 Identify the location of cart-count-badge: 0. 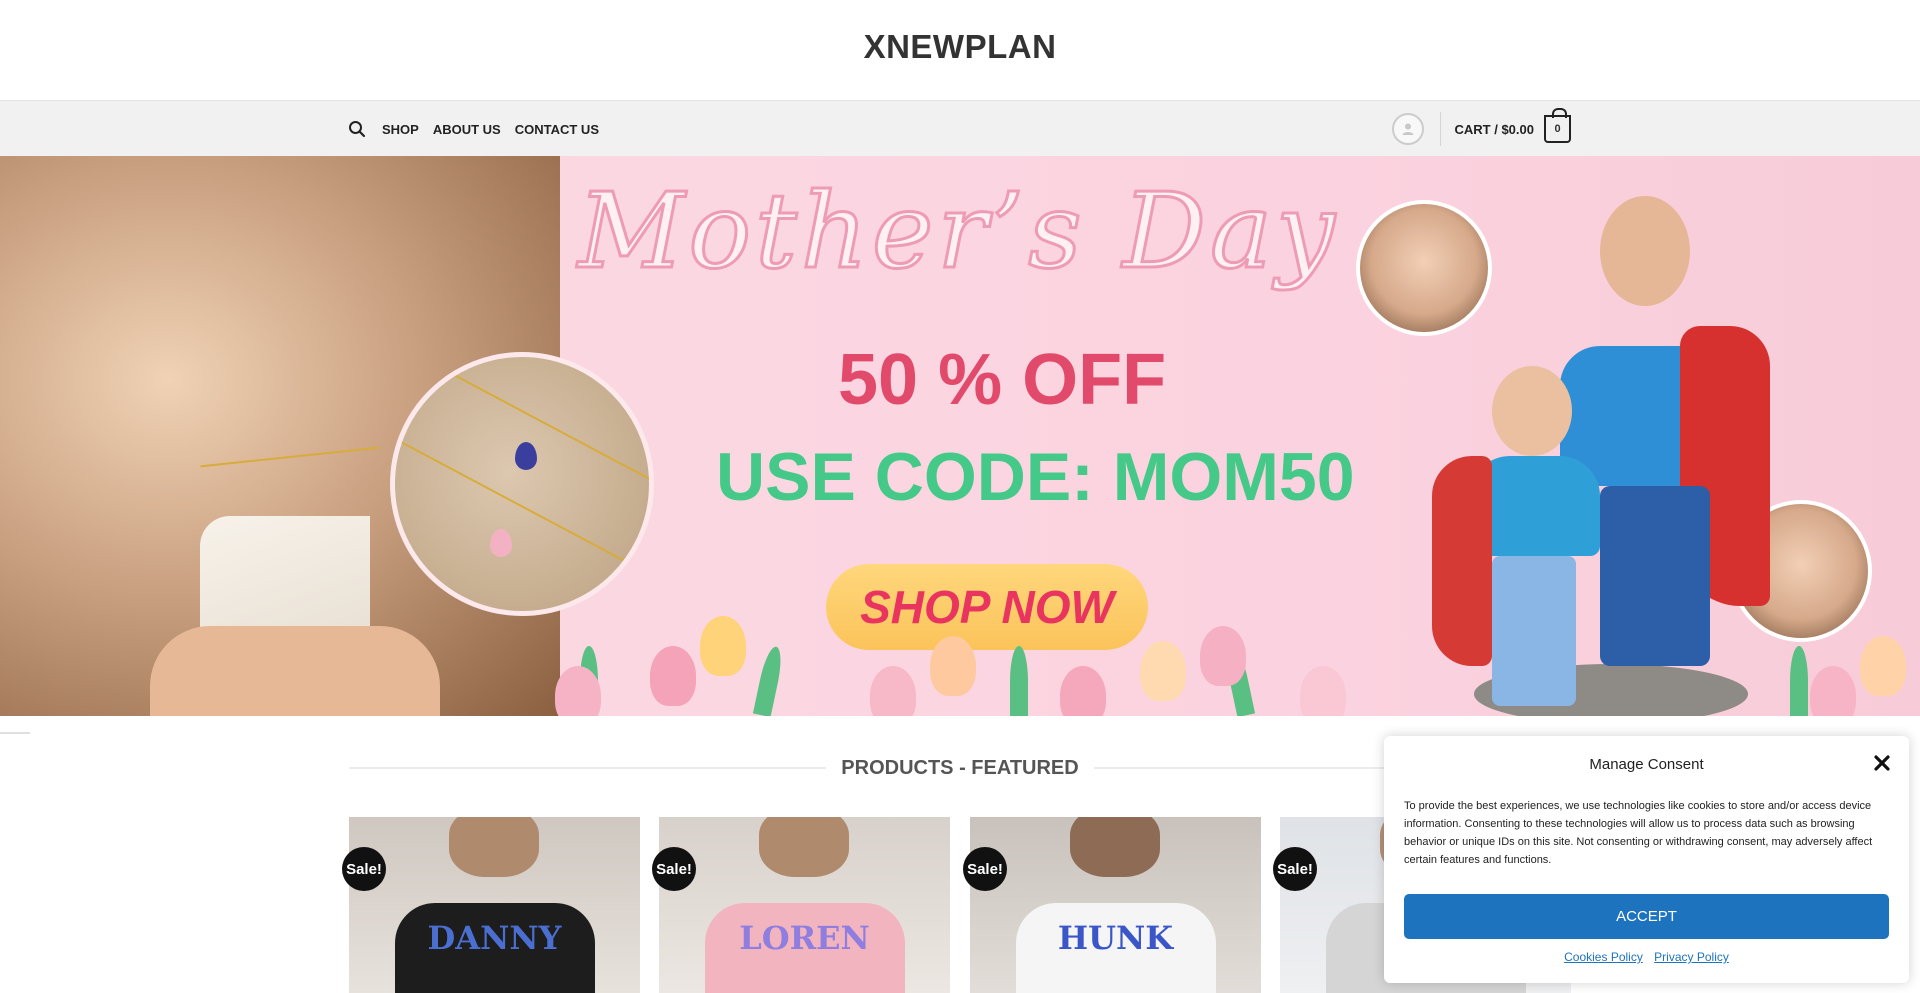
(1557, 125).